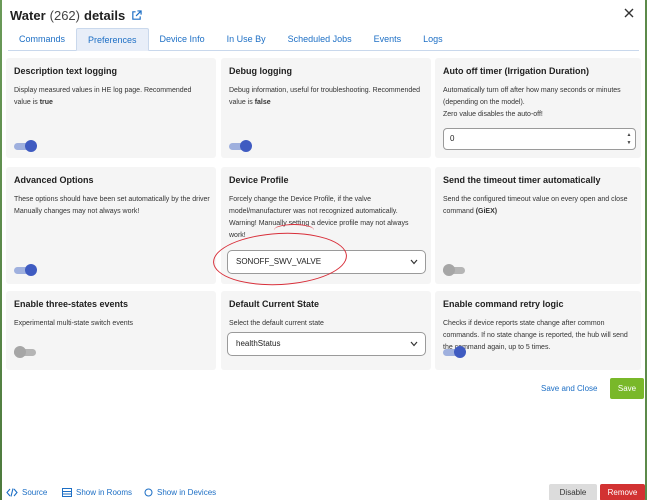  Describe the element at coordinates (320, 39) in the screenshot. I see `tab-scheduled-jobs: Scheduled Jobs` at that location.